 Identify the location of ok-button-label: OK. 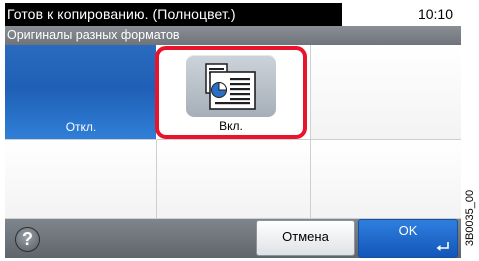
(408, 230).